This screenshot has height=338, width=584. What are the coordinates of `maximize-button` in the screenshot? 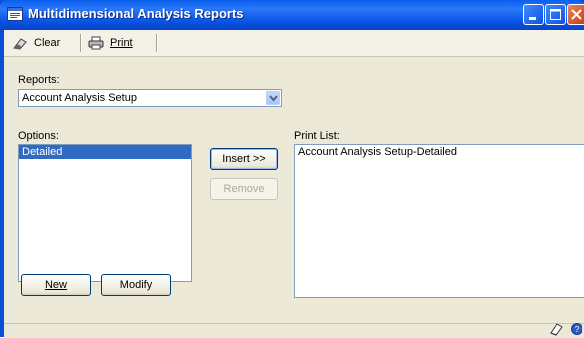 It's located at (555, 14).